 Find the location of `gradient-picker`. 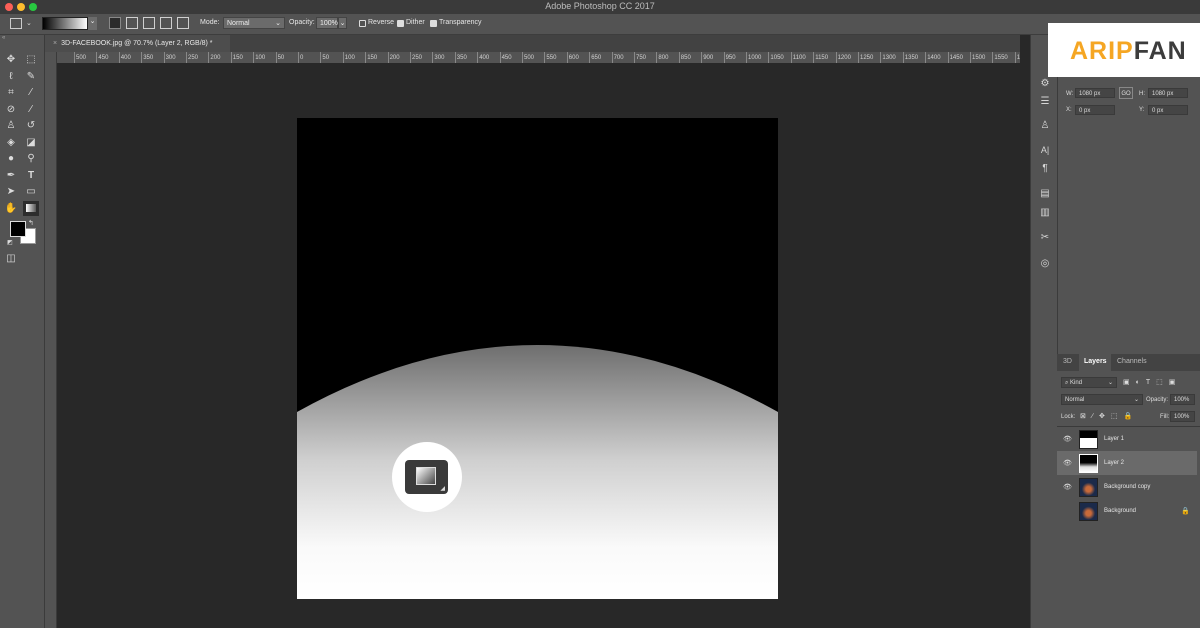

gradient-picker is located at coordinates (65, 23).